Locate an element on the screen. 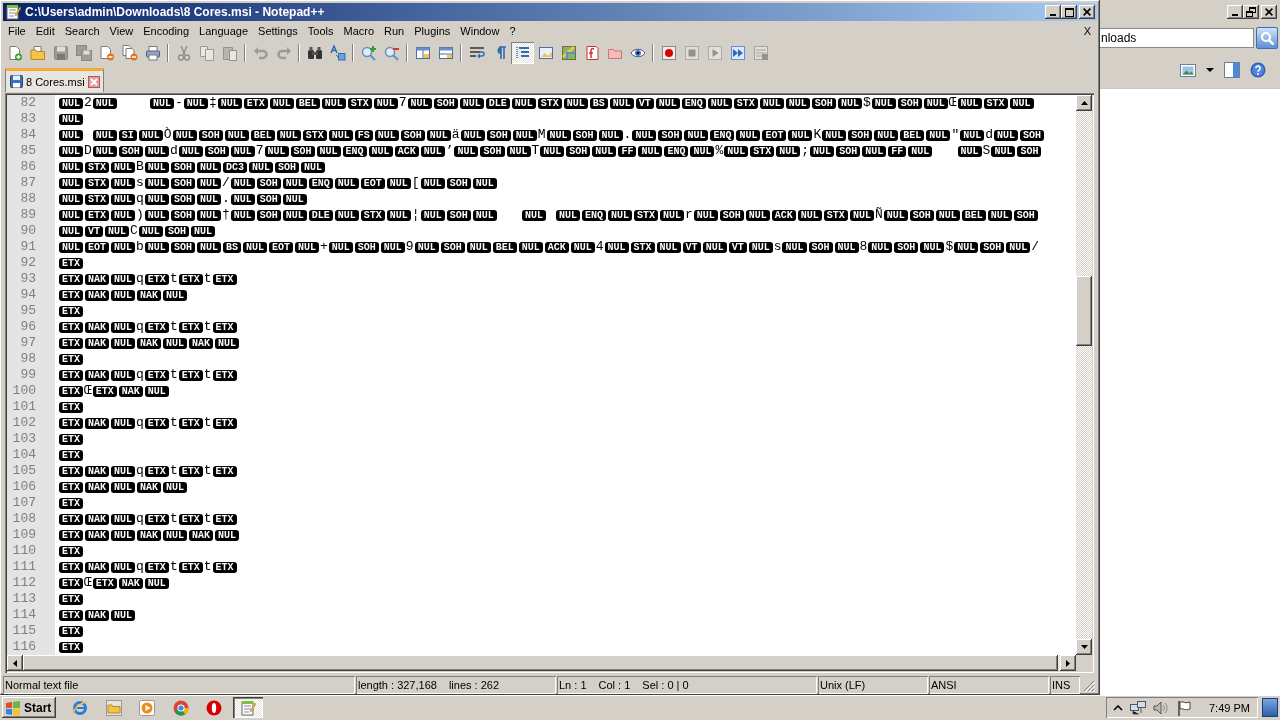  code-text: s is located at coordinates (777, 247).